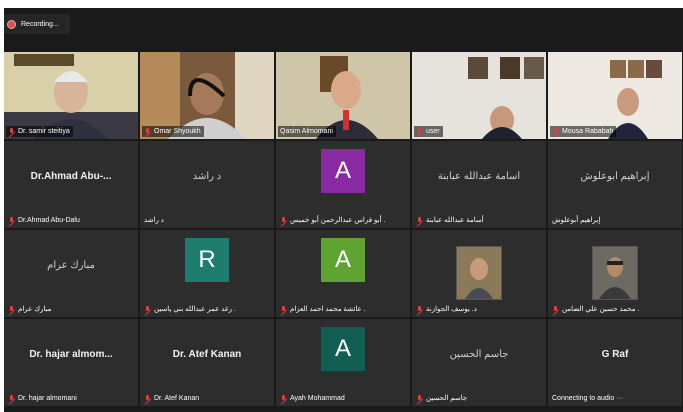  Describe the element at coordinates (49, 220) in the screenshot. I see `participant-name: Dr.Ahmad Abu-Dalu` at that location.